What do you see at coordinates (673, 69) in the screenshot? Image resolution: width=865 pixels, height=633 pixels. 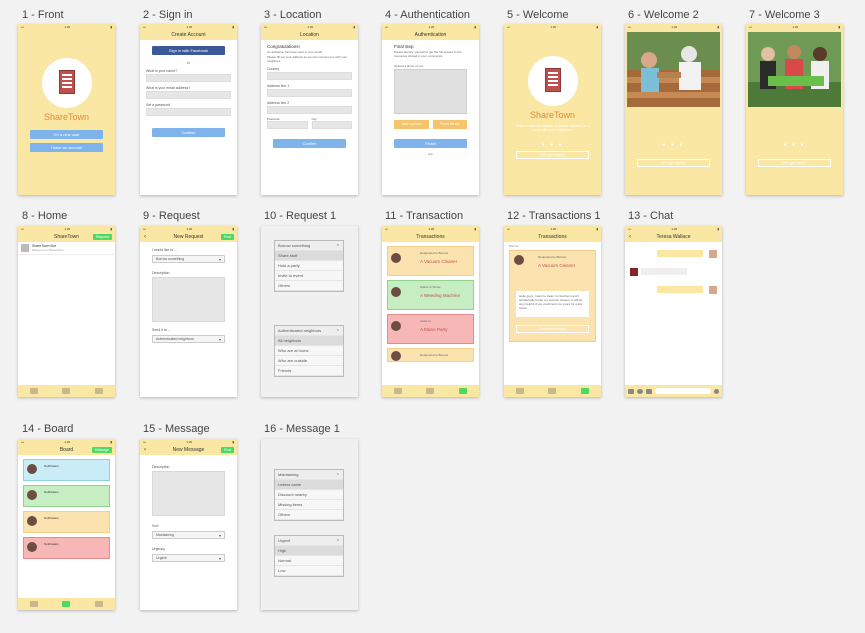 I see `neighbors-photo` at bounding box center [673, 69].